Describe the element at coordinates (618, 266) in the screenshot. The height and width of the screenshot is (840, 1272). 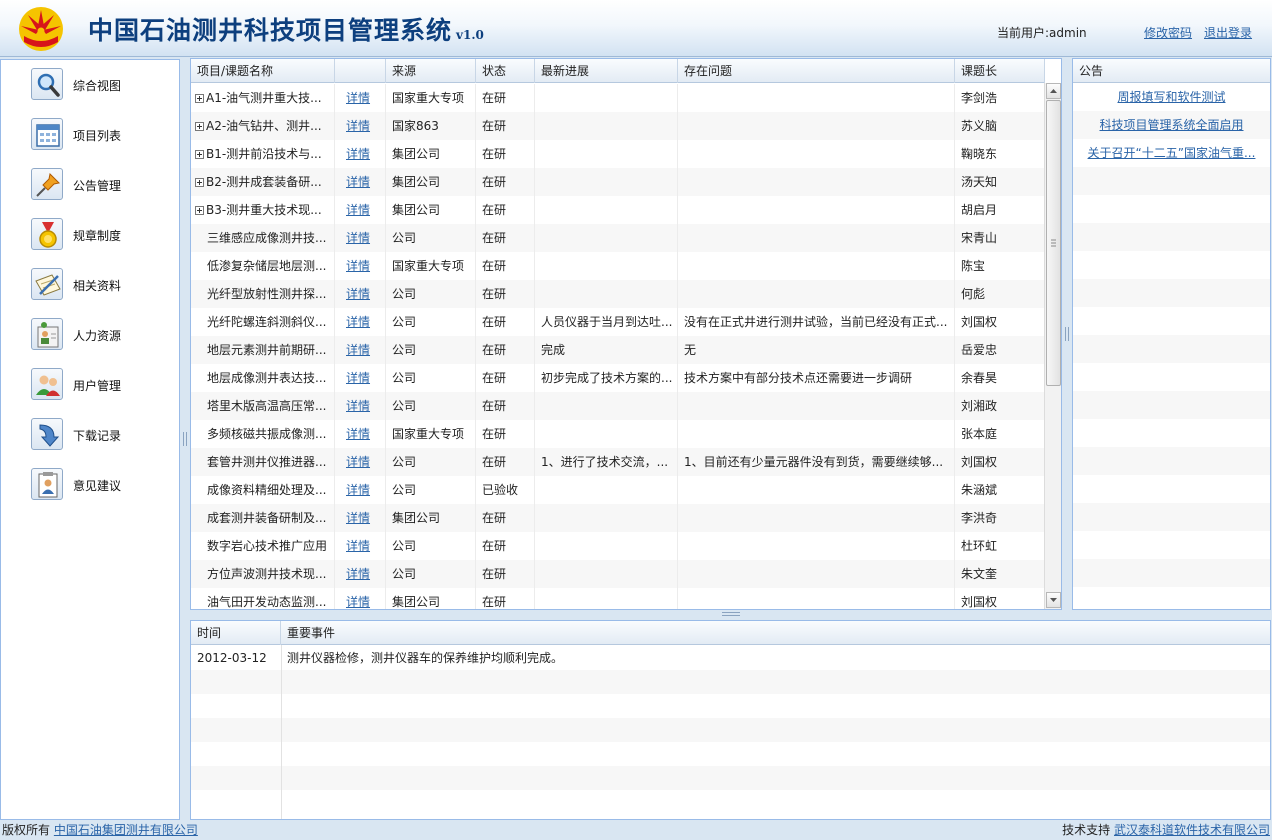
I see `table-row: 低渗复杂储层地层测... 详情 国家重大专项 在研 陈宝` at that location.